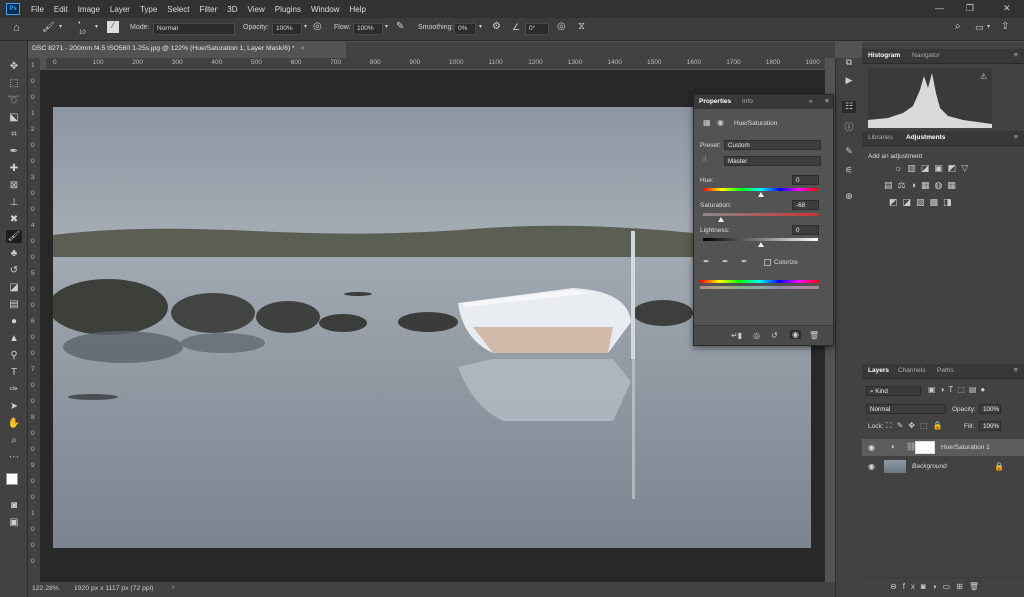 The image size is (1024, 597). I want to click on tab-paths: Paths, so click(945, 370).